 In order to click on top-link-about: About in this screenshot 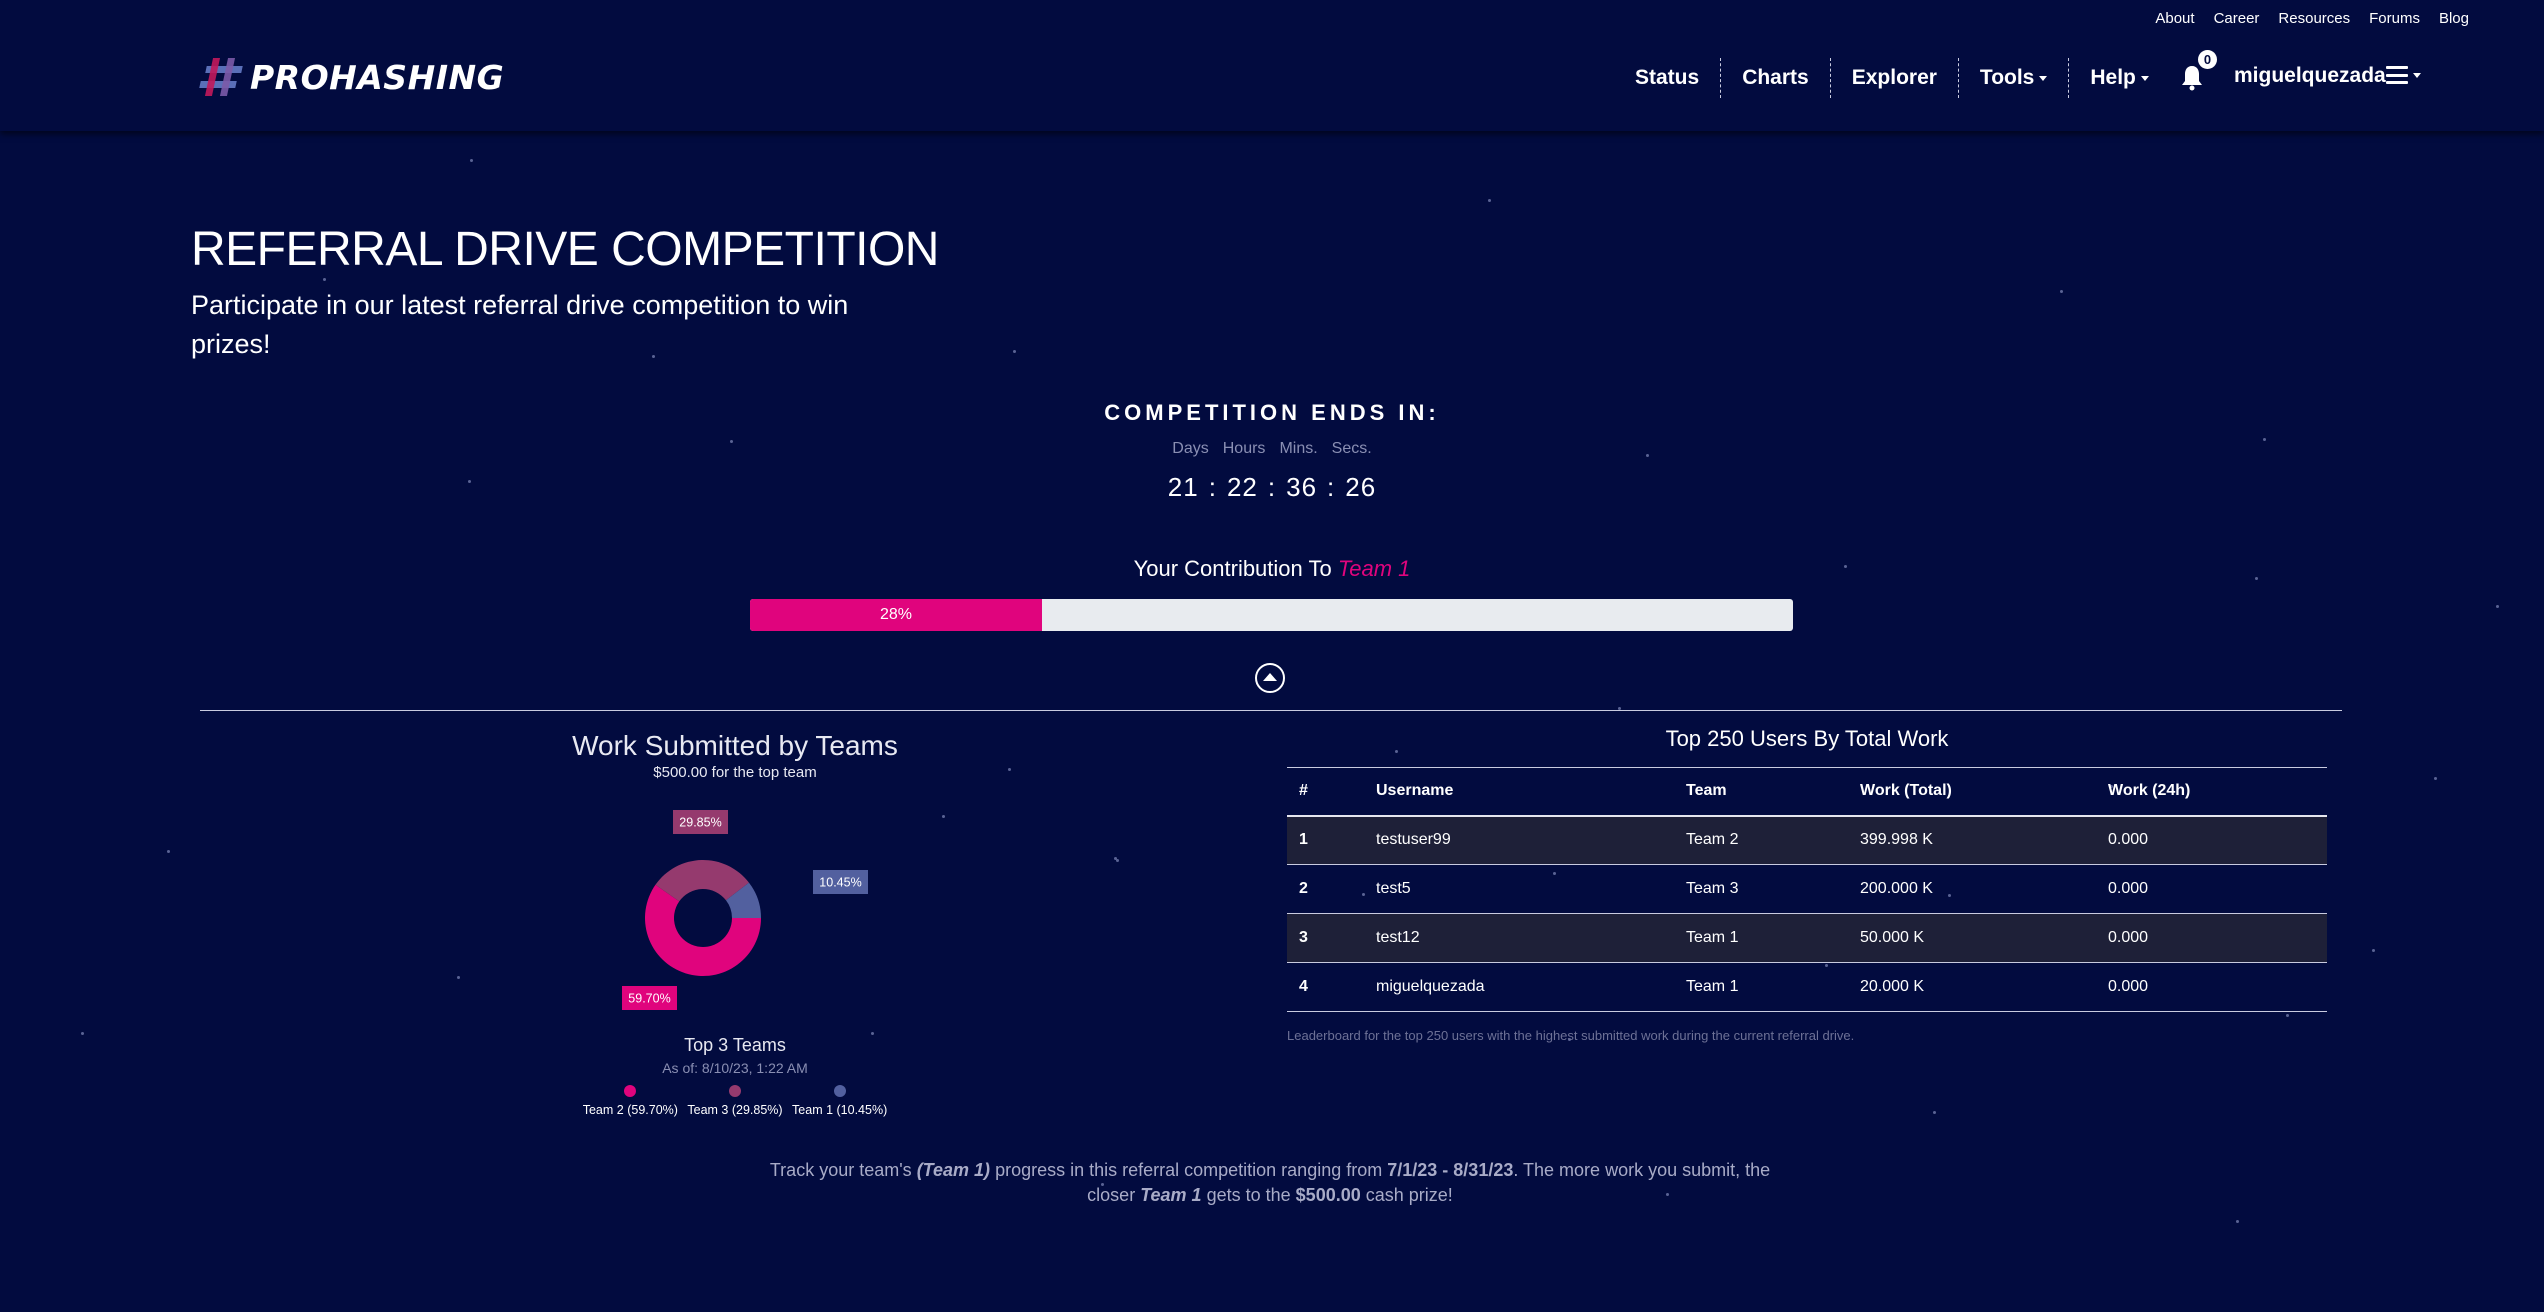, I will do `click(2174, 18)`.